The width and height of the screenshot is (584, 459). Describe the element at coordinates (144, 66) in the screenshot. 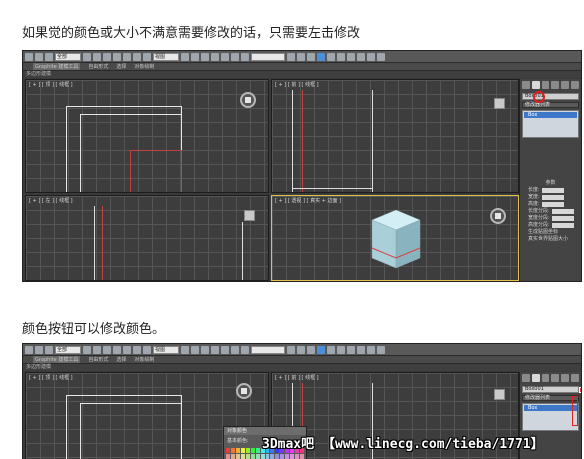

I see `ribbon-tab-object-paint: 对象绘制` at that location.